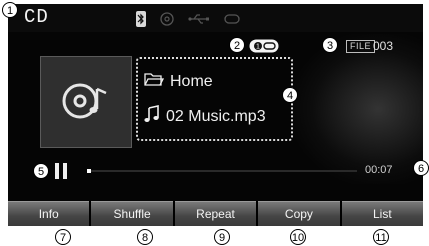 This screenshot has width=429, height=246. I want to click on pause-button, so click(61, 171).